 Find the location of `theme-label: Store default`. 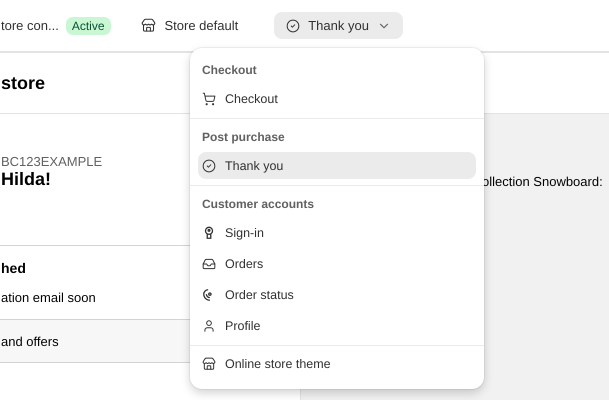

theme-label: Store default is located at coordinates (201, 25).